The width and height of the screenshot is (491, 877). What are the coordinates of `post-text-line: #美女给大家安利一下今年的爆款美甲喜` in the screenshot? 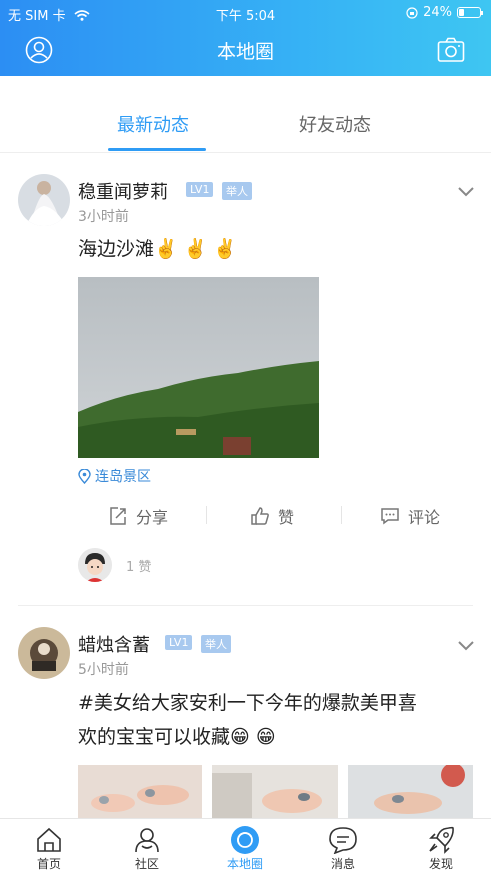 It's located at (247, 703).